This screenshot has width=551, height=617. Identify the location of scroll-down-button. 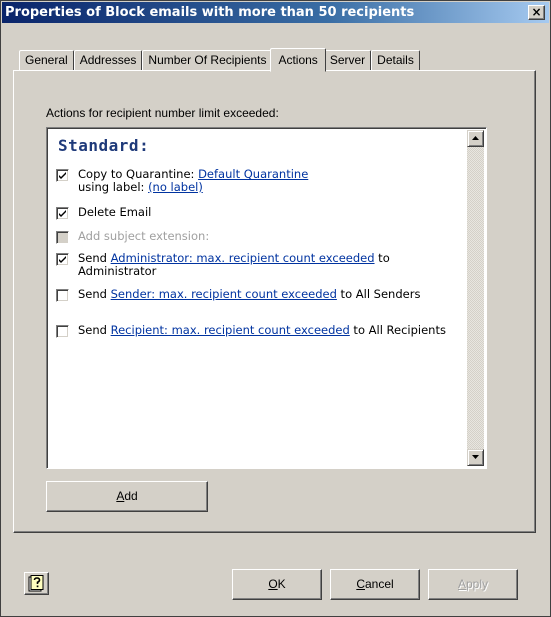
(475, 457).